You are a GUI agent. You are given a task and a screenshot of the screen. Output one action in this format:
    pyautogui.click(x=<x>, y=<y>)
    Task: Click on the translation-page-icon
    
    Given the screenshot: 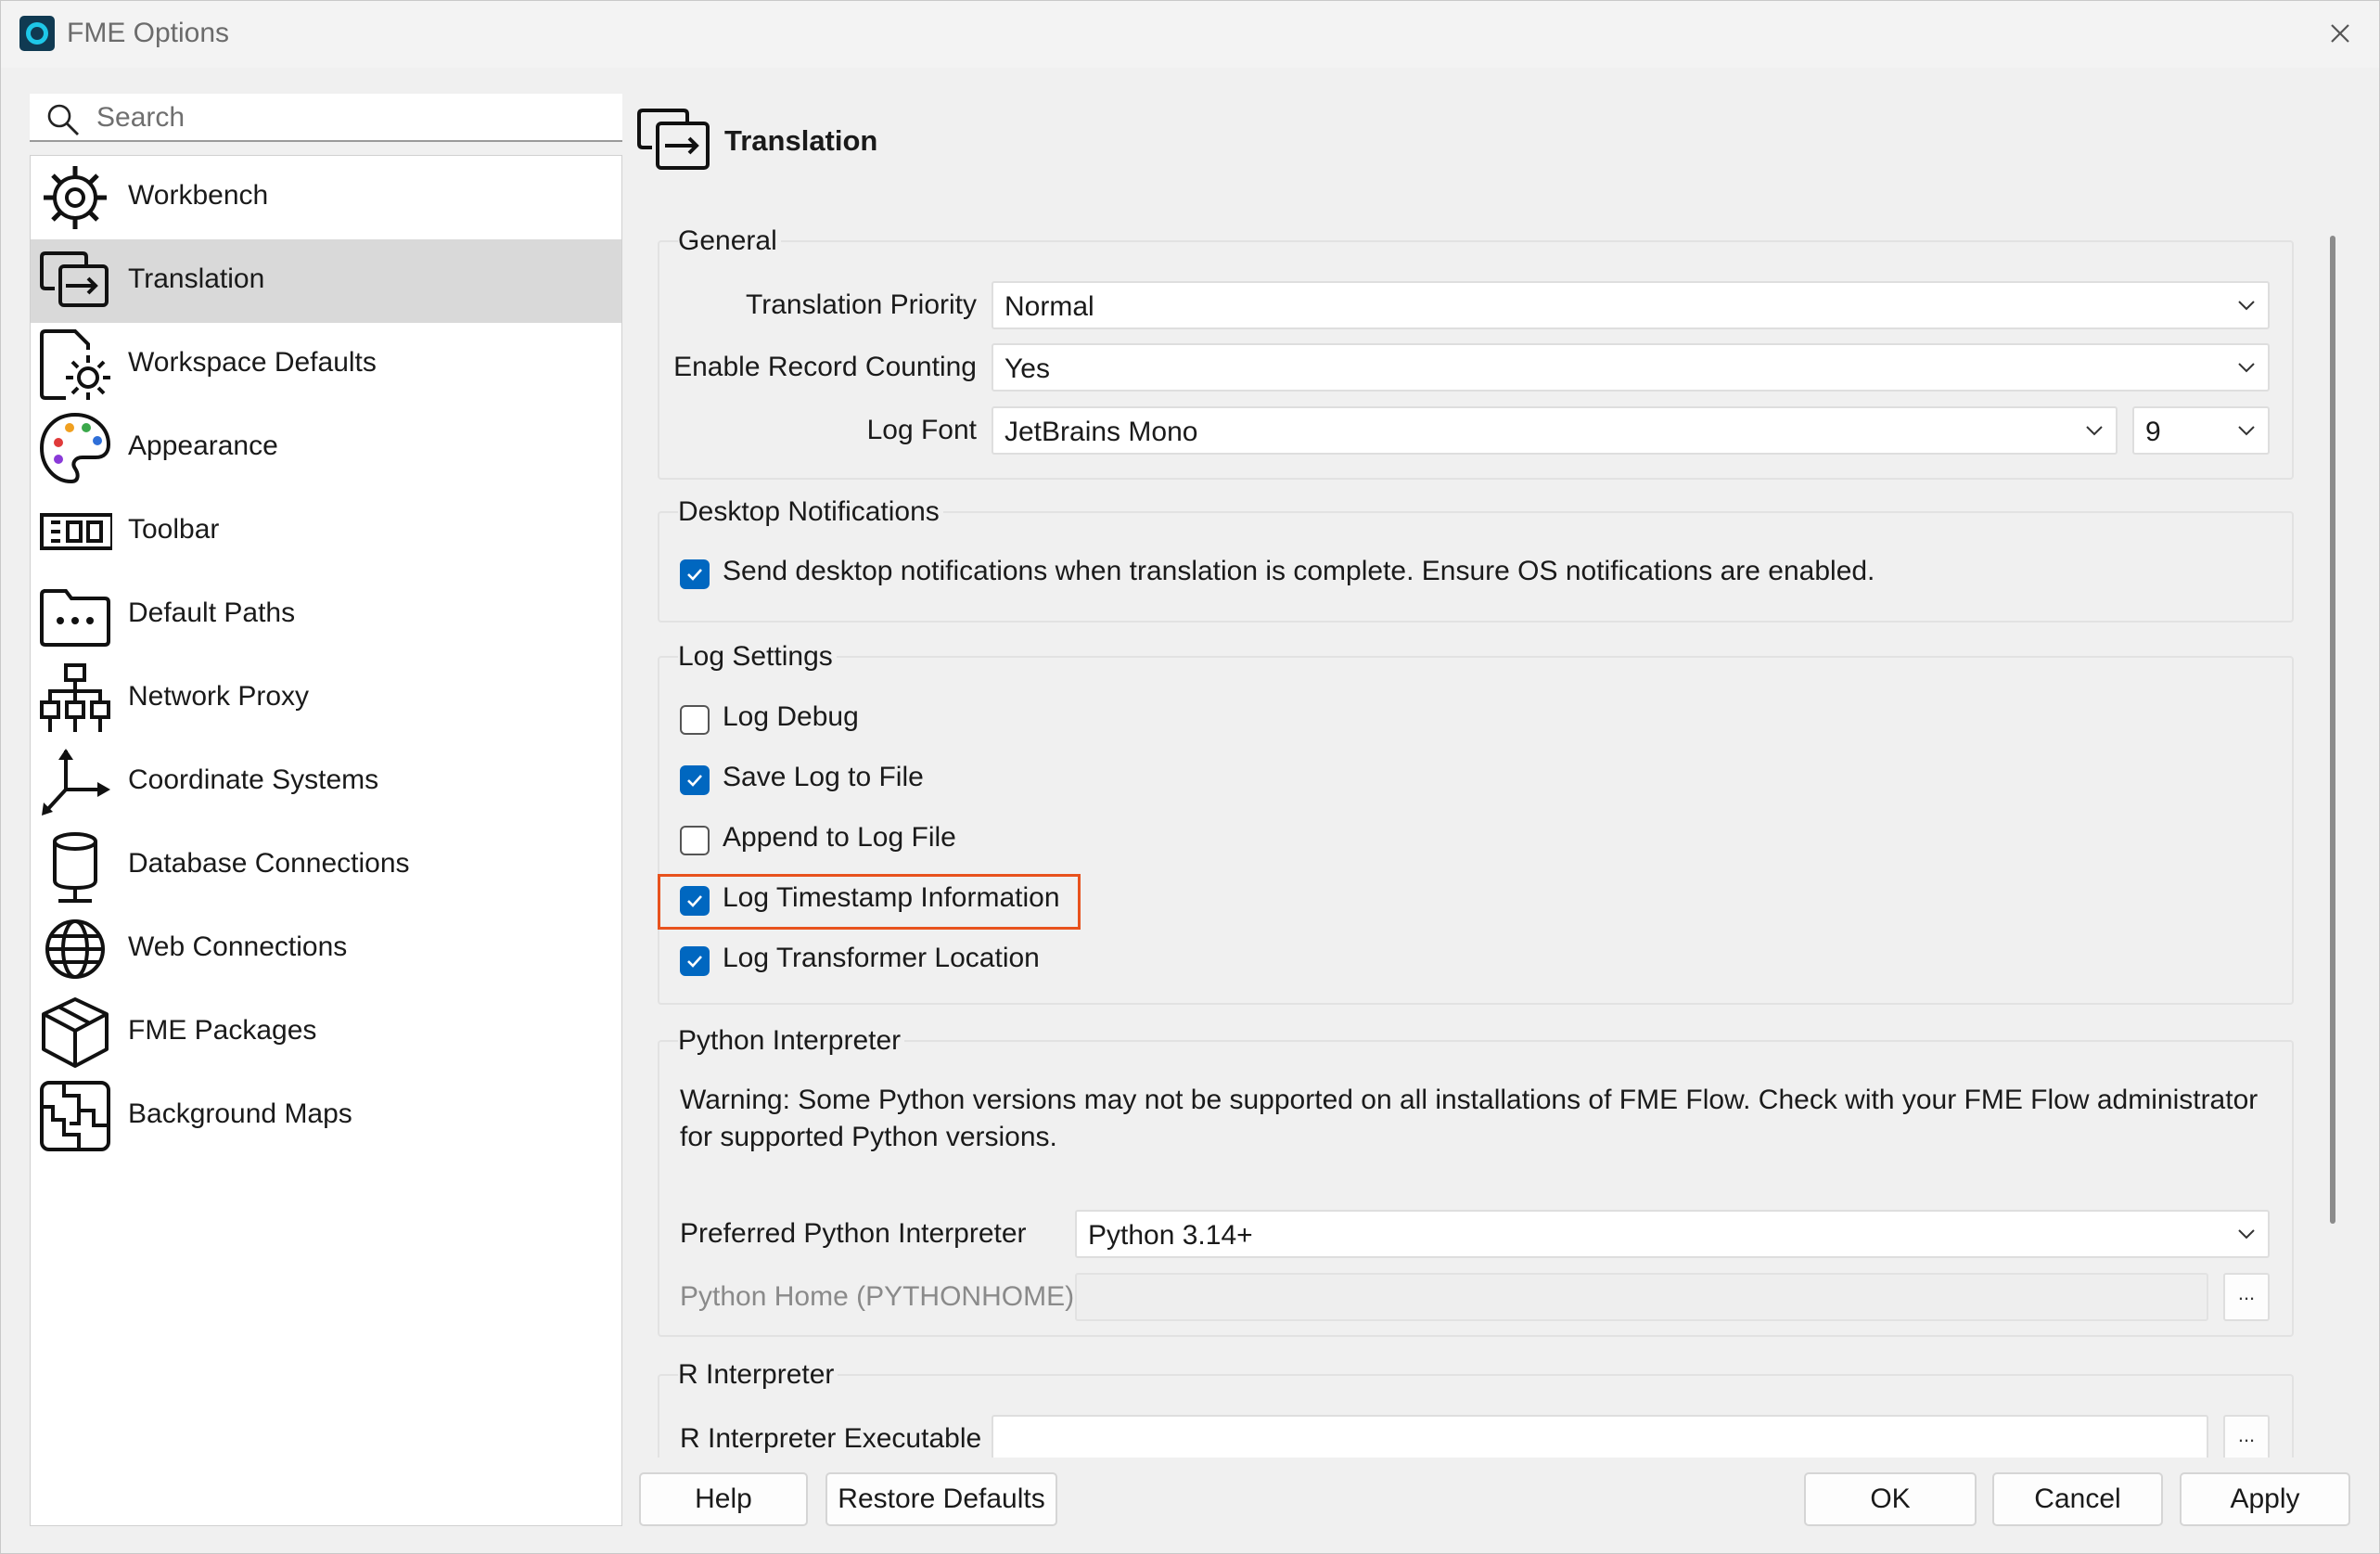 What is the action you would take?
    pyautogui.click(x=673, y=139)
    